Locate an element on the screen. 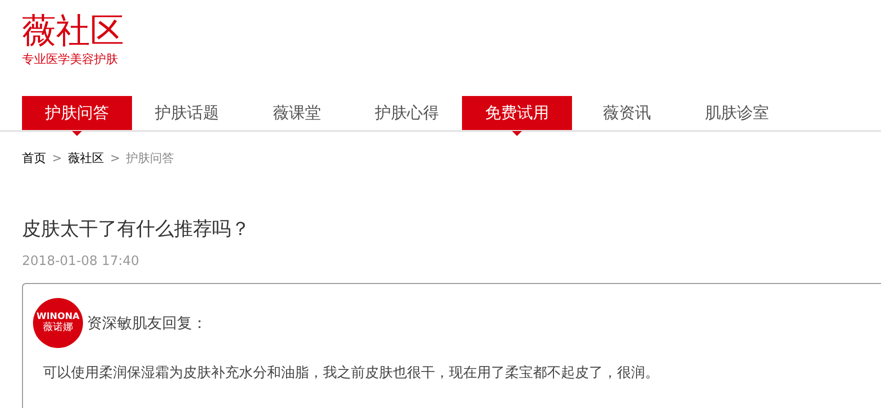  nav-tab: 薇课堂 is located at coordinates (297, 113).